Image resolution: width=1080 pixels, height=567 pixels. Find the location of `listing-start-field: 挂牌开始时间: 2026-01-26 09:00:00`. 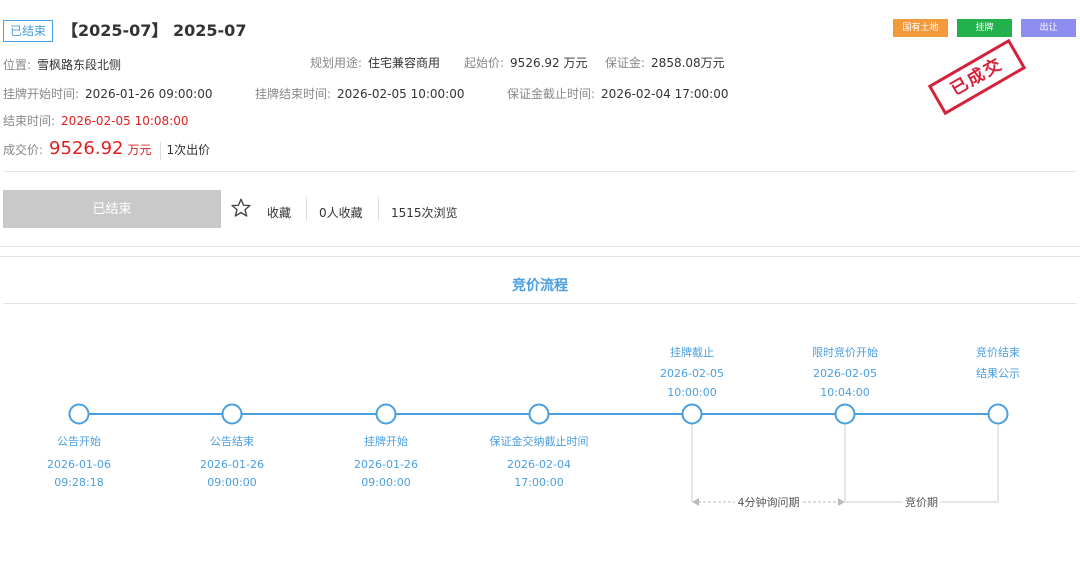

listing-start-field: 挂牌开始时间: 2026-01-26 09:00:00 is located at coordinates (108, 93).